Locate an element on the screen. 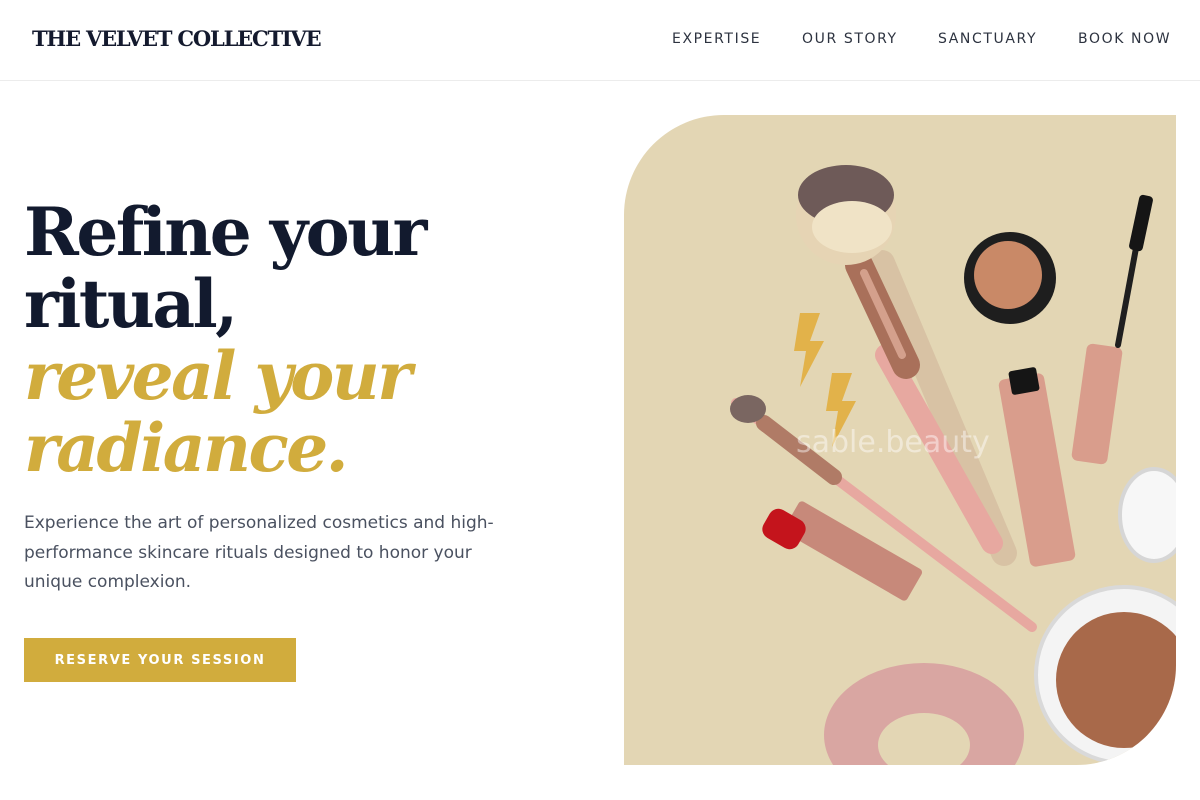 The height and width of the screenshot is (800, 1200). eyeshadow-pot-image is located at coordinates (1010, 278).